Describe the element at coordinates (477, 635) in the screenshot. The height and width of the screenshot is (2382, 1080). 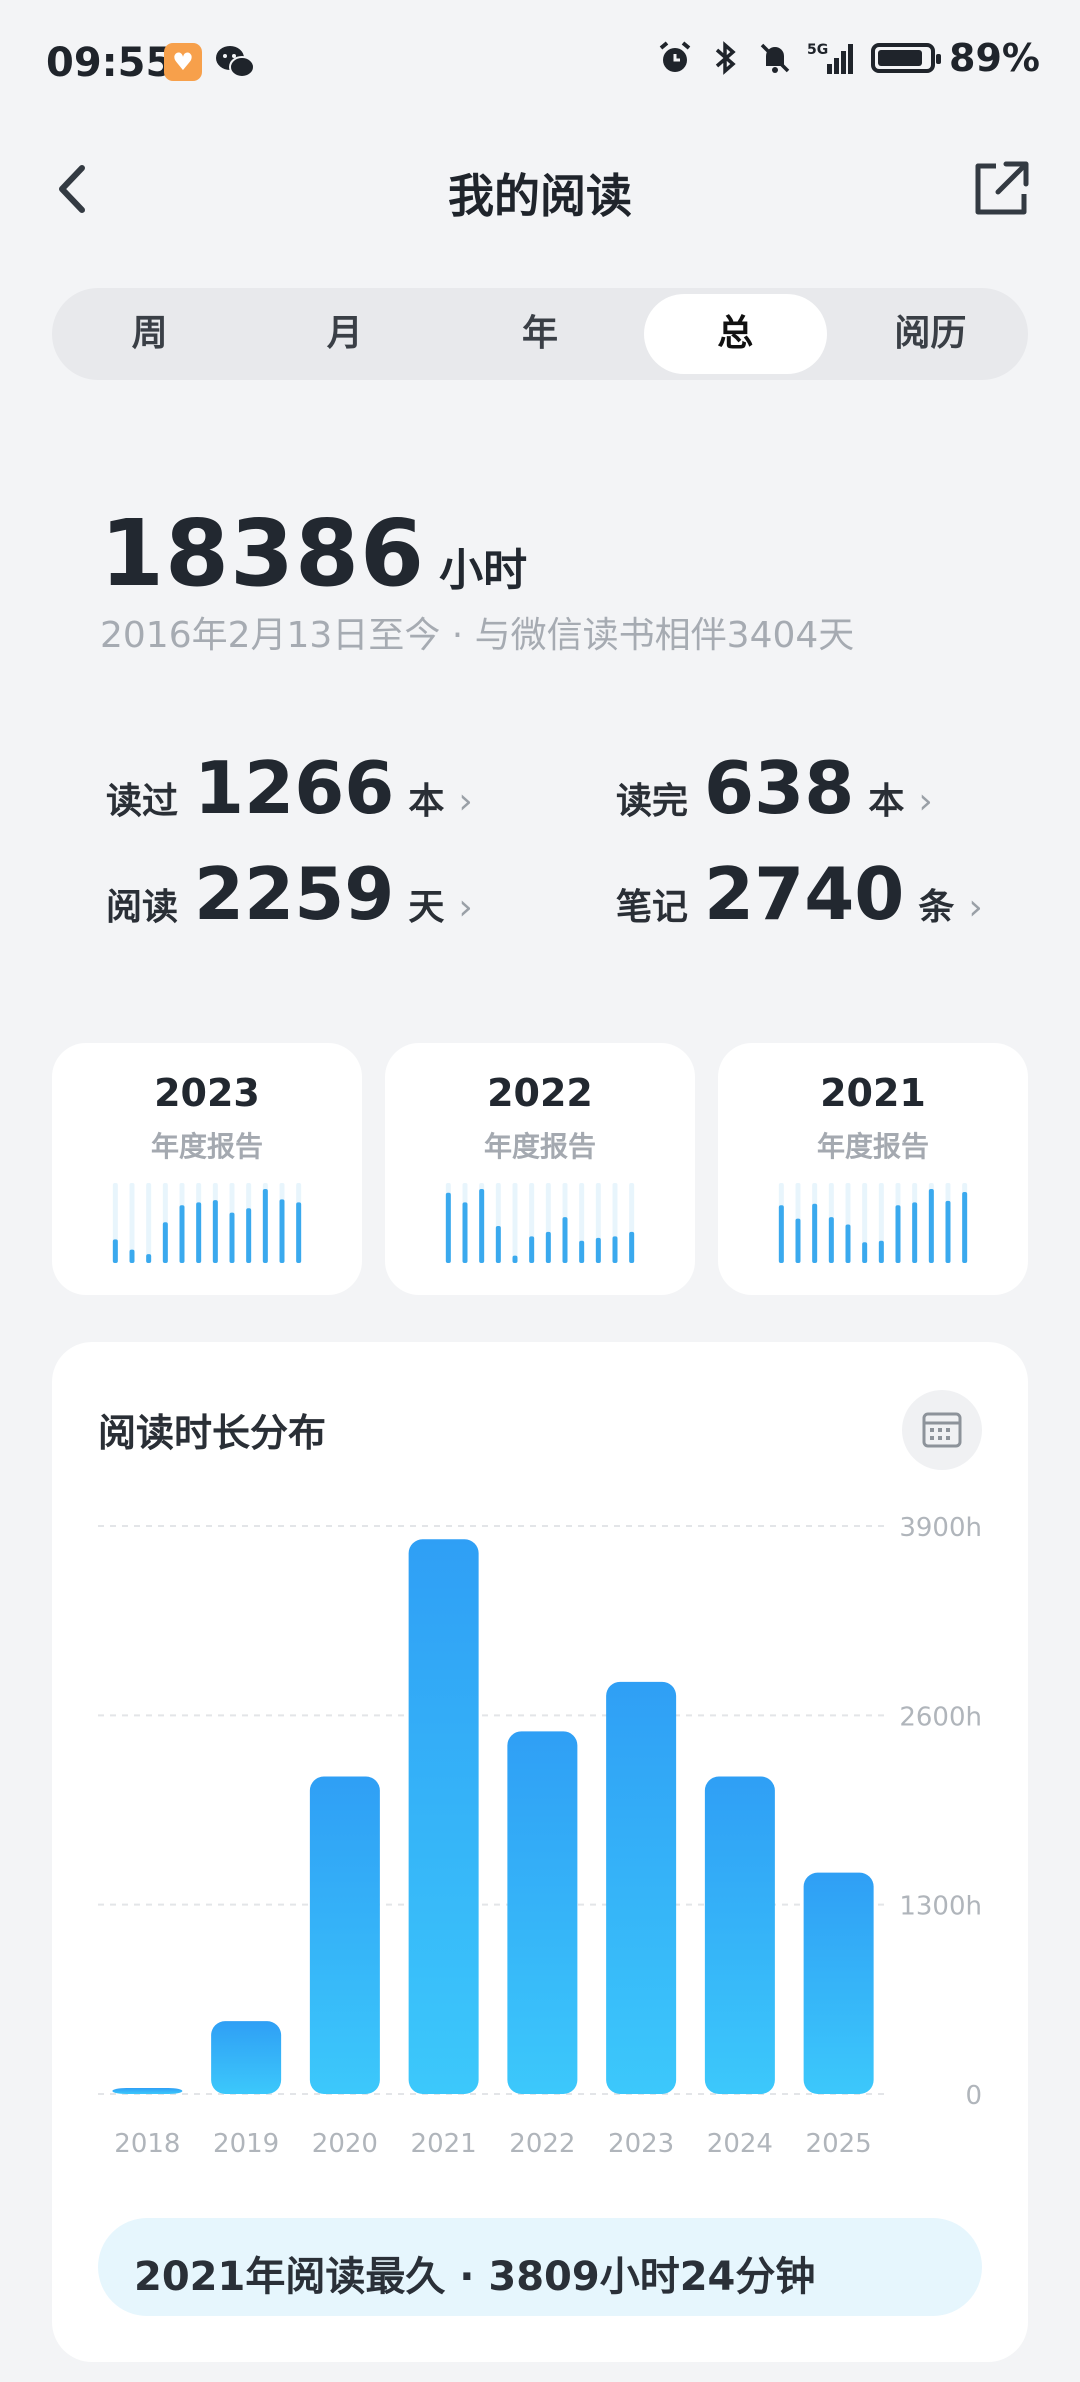
I see `since-text: 2016年2月13日至今 · 与微信读书相伴3404天` at that location.